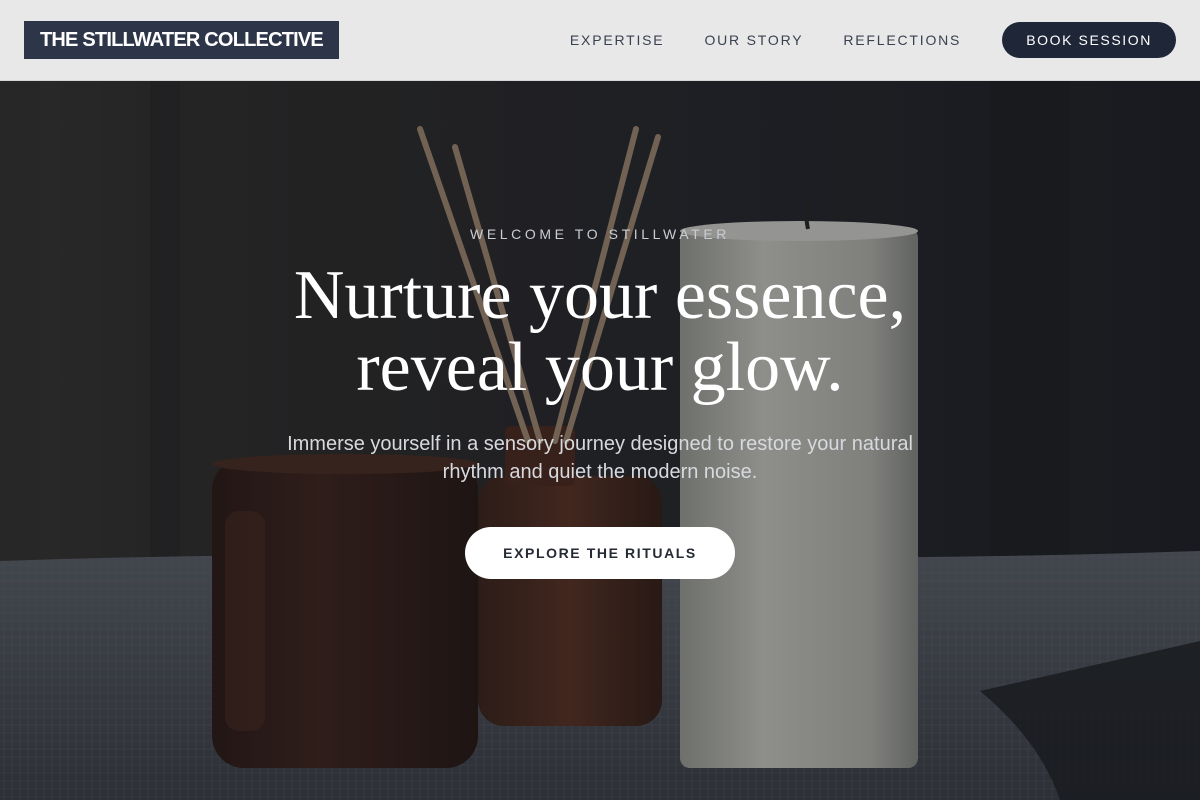 Image resolution: width=1200 pixels, height=800 pixels. Describe the element at coordinates (181, 40) in the screenshot. I see `brand-logo: THE STILLWATER COLLECTIVE` at that location.